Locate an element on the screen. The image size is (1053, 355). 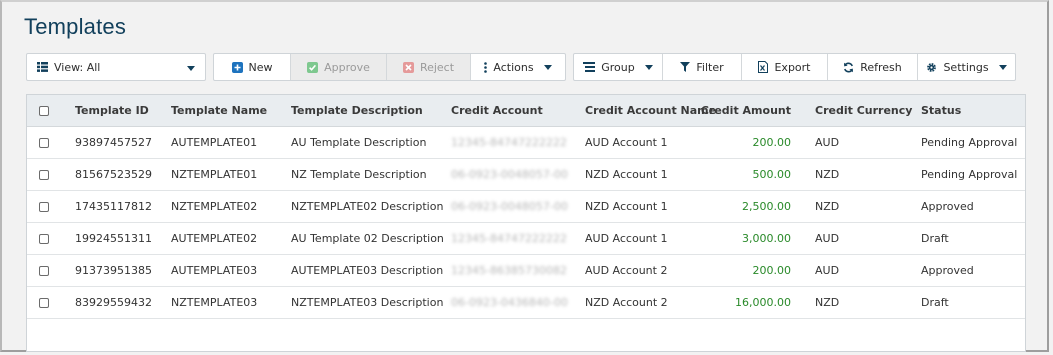
excel-export-icon is located at coordinates (763, 67).